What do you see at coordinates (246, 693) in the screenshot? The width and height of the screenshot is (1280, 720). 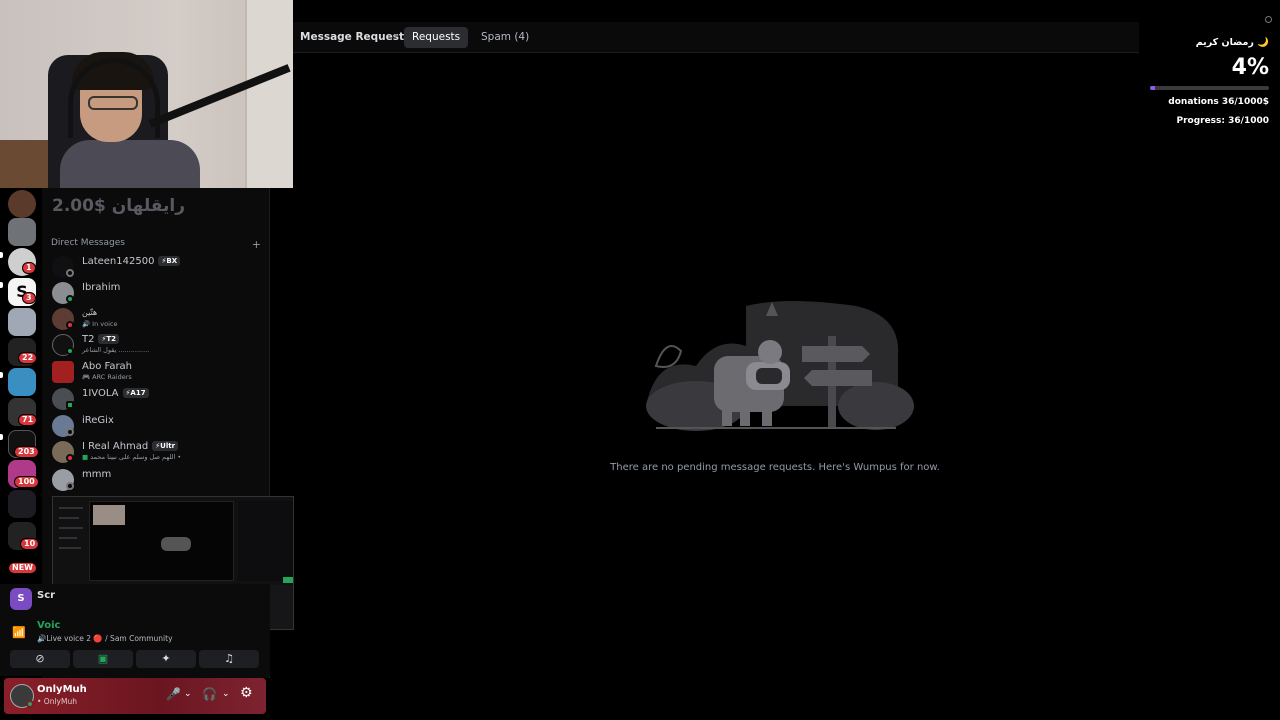 I see `gear-icon: ⚙` at bounding box center [246, 693].